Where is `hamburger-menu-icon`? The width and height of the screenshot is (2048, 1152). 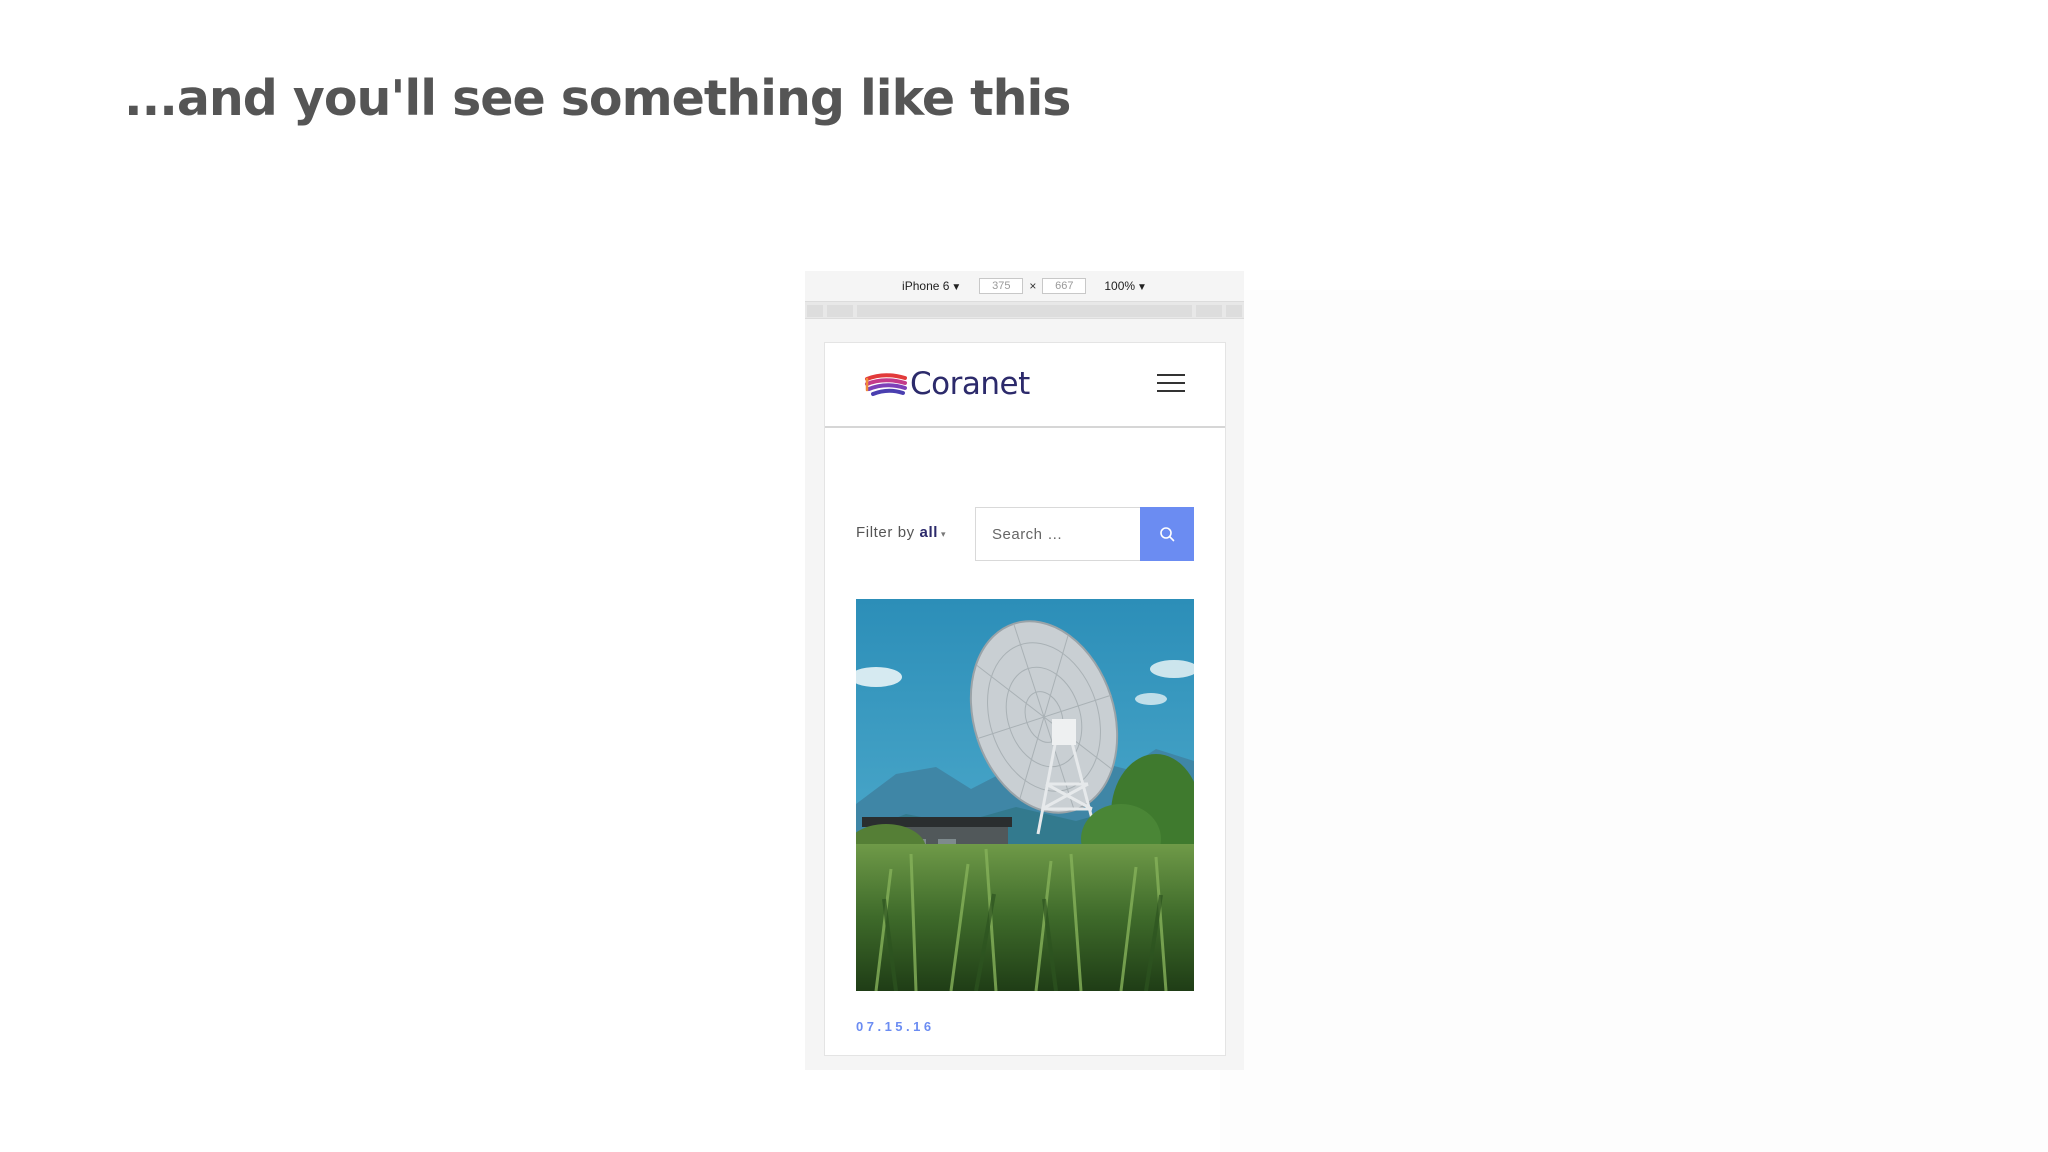 hamburger-menu-icon is located at coordinates (1171, 384).